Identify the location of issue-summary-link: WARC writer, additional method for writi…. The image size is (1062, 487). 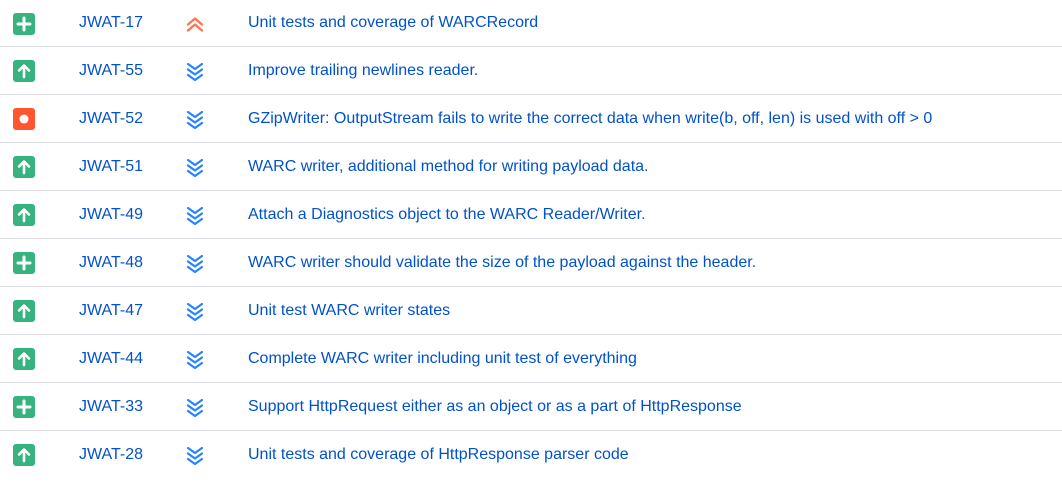
(448, 166).